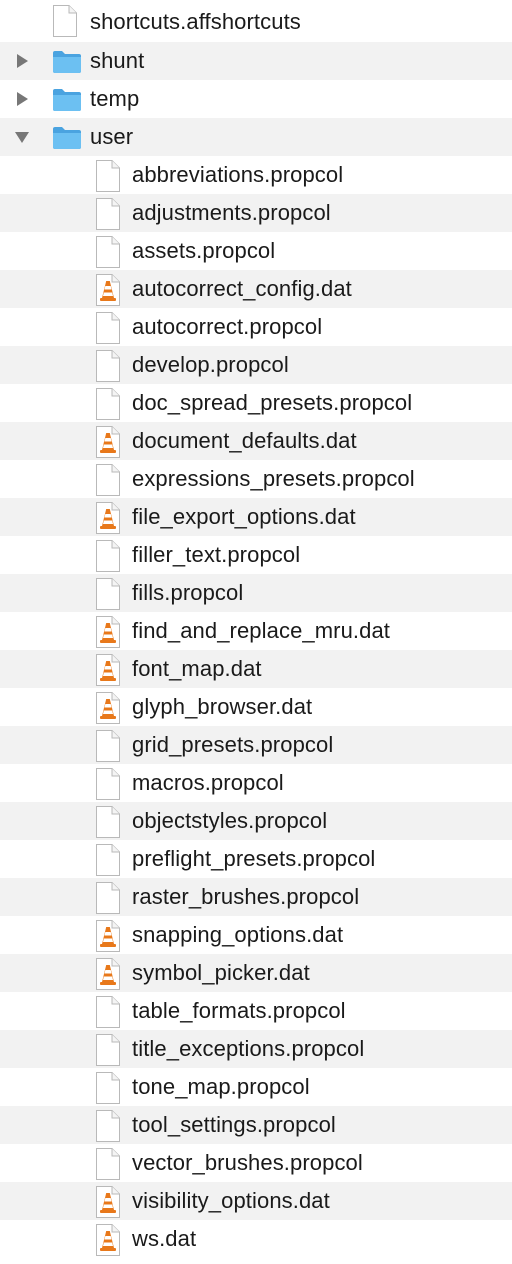 This screenshot has width=512, height=1264. Describe the element at coordinates (256, 99) in the screenshot. I see `folder-row-temp: temp` at that location.